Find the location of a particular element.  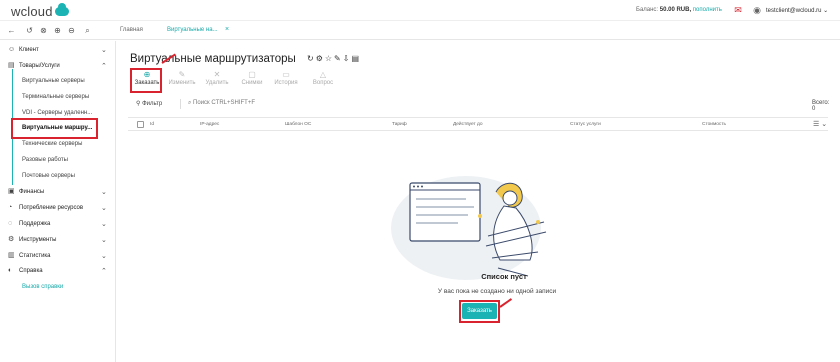

empty-title: Список пуст is located at coordinates (504, 276).